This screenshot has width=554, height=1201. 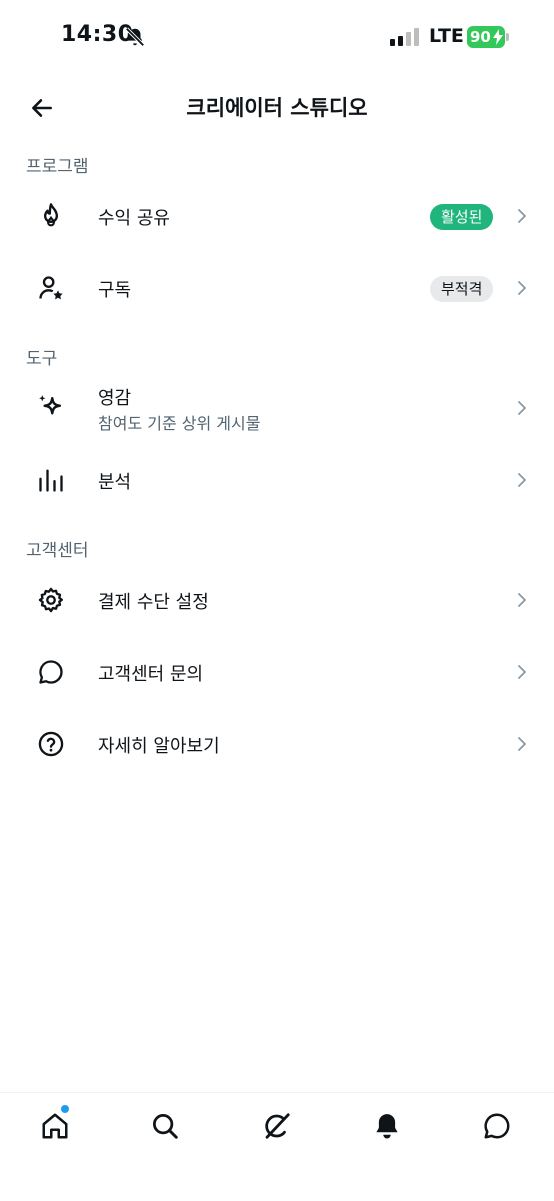 I want to click on help-circle-icon, so click(x=51, y=744).